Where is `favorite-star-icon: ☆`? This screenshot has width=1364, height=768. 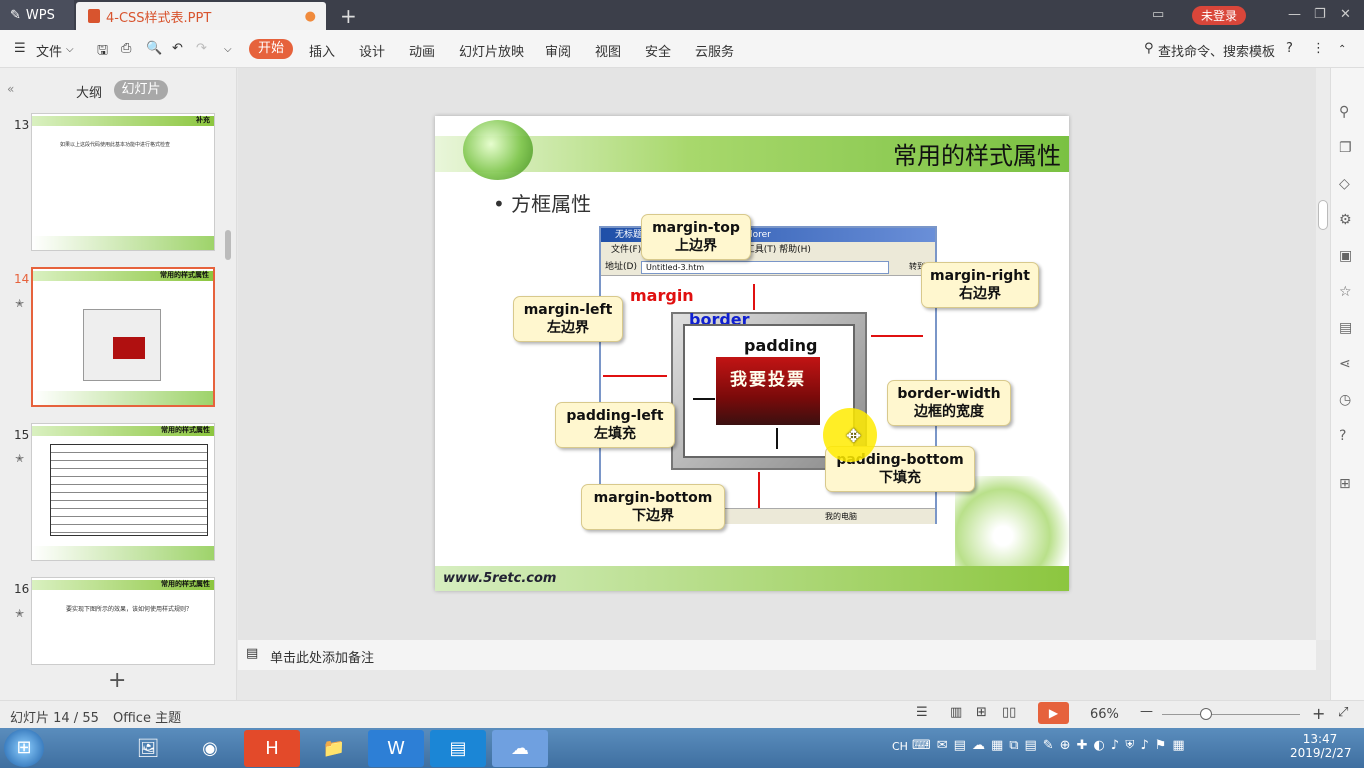
favorite-star-icon: ☆ is located at coordinates (1345, 292).